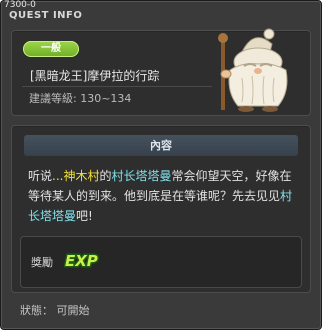 Image resolution: width=322 pixels, height=330 pixels. What do you see at coordinates (258, 71) in the screenshot?
I see `npc-nose` at bounding box center [258, 71].